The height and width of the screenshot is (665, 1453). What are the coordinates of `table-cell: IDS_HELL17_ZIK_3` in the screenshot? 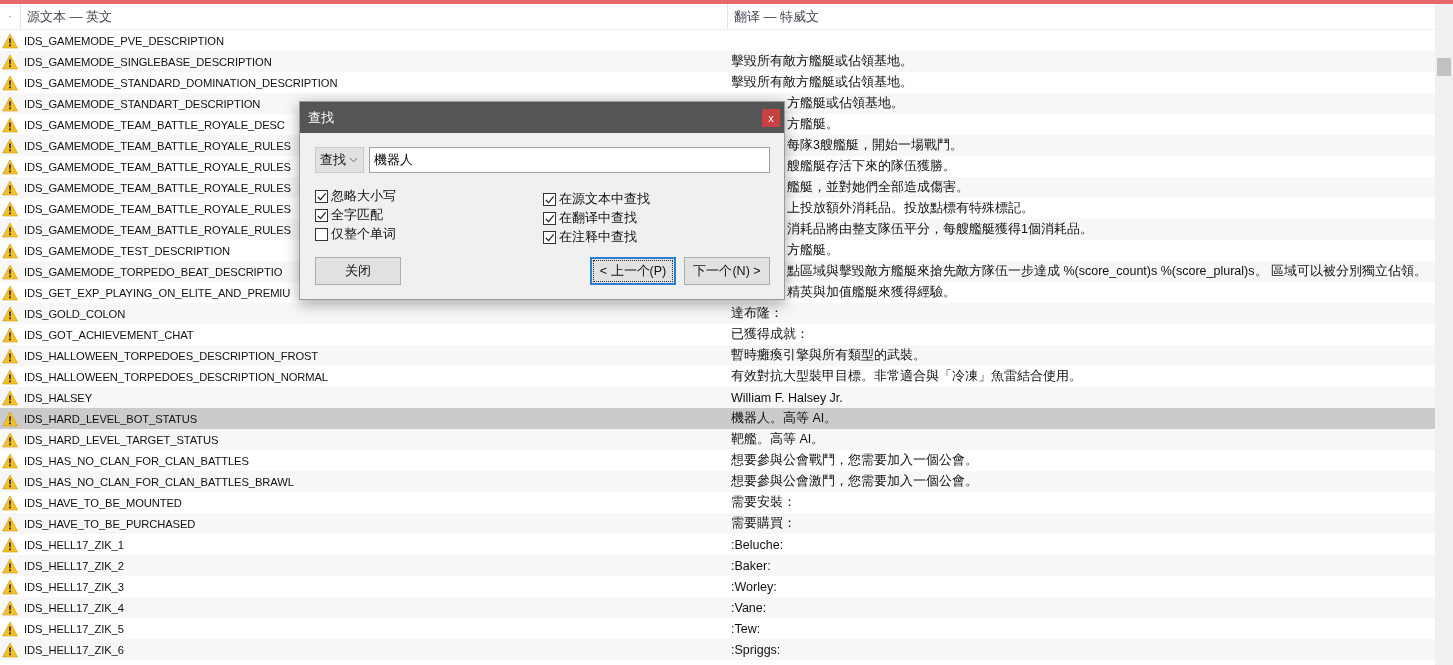 It's located at (74, 586).